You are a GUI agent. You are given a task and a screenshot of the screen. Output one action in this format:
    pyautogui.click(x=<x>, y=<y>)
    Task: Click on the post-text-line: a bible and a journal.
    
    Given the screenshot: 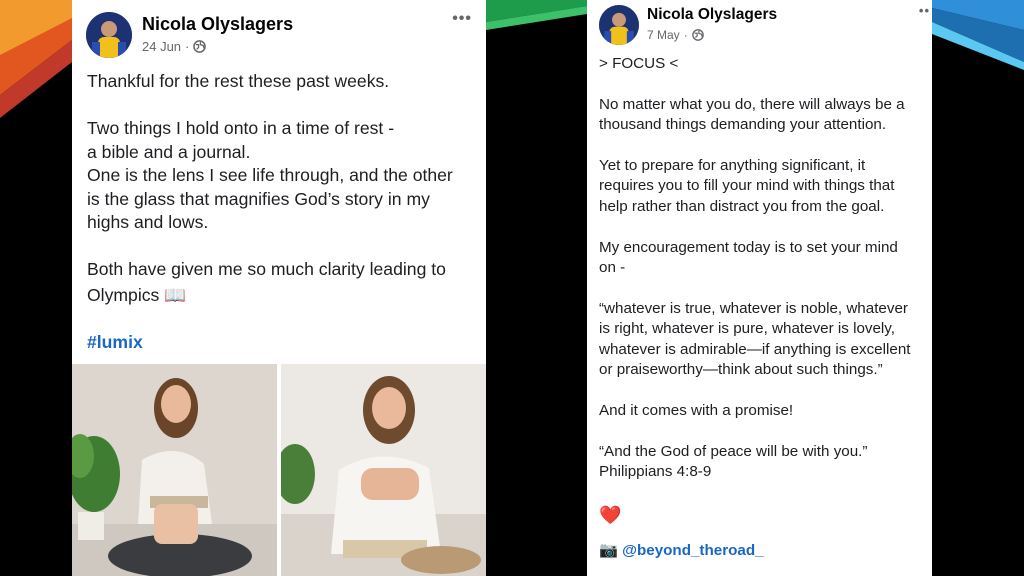 What is the action you would take?
    pyautogui.click(x=169, y=151)
    